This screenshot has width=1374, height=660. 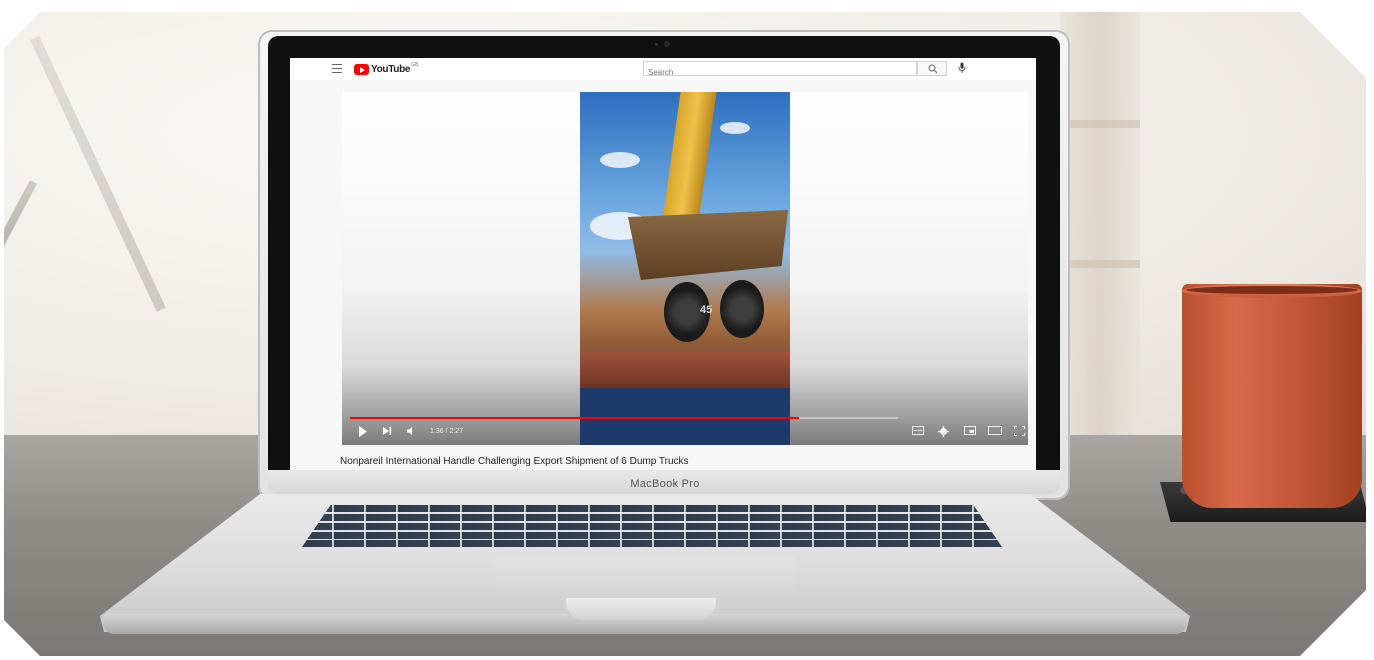 What do you see at coordinates (1272, 396) in the screenshot?
I see `coffee-mug` at bounding box center [1272, 396].